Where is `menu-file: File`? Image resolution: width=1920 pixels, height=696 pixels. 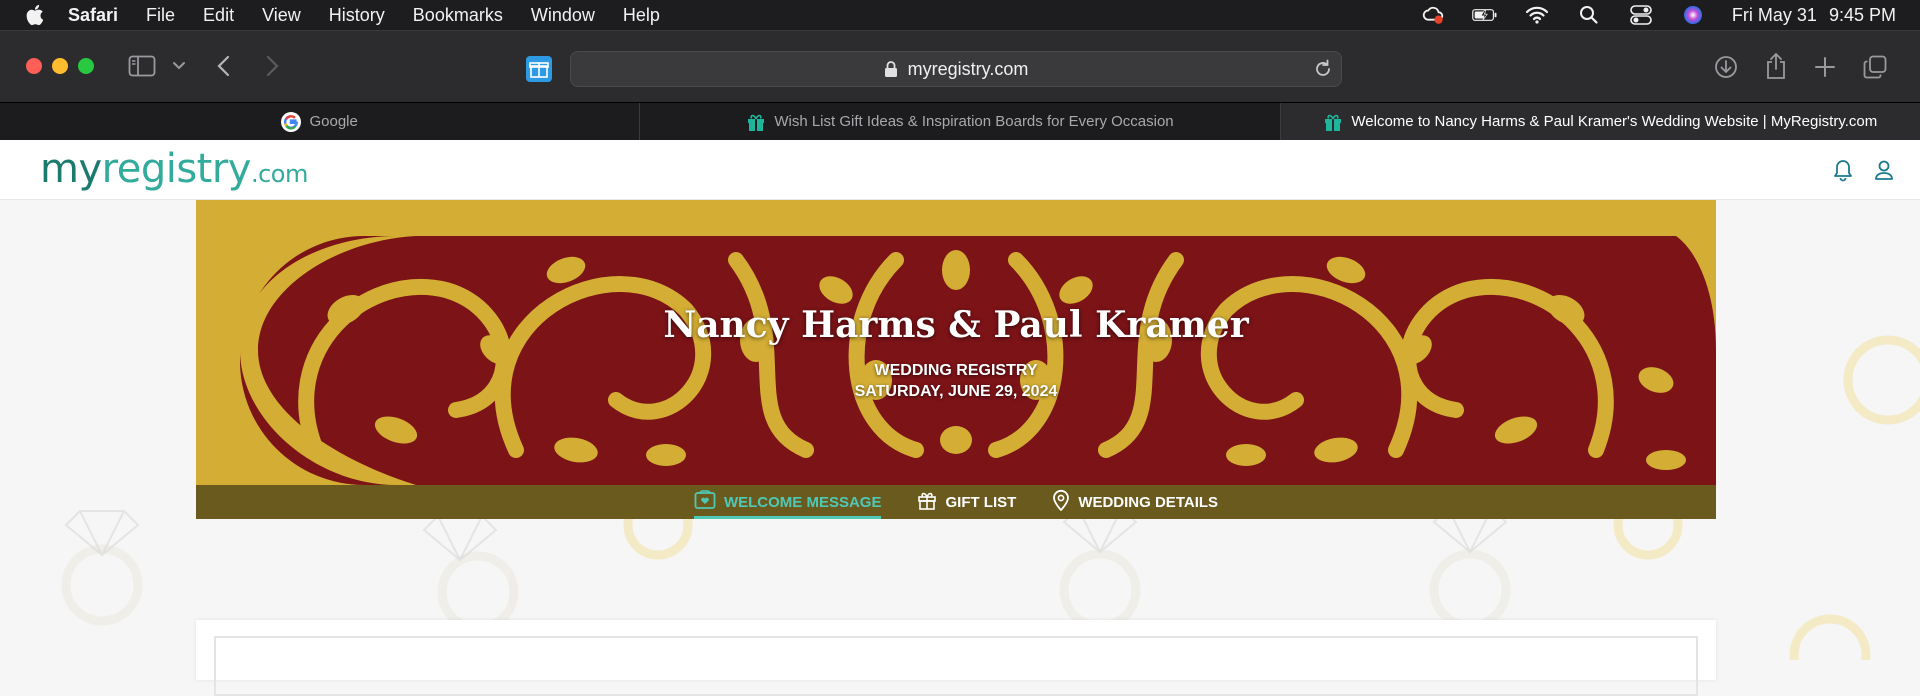 menu-file: File is located at coordinates (160, 15).